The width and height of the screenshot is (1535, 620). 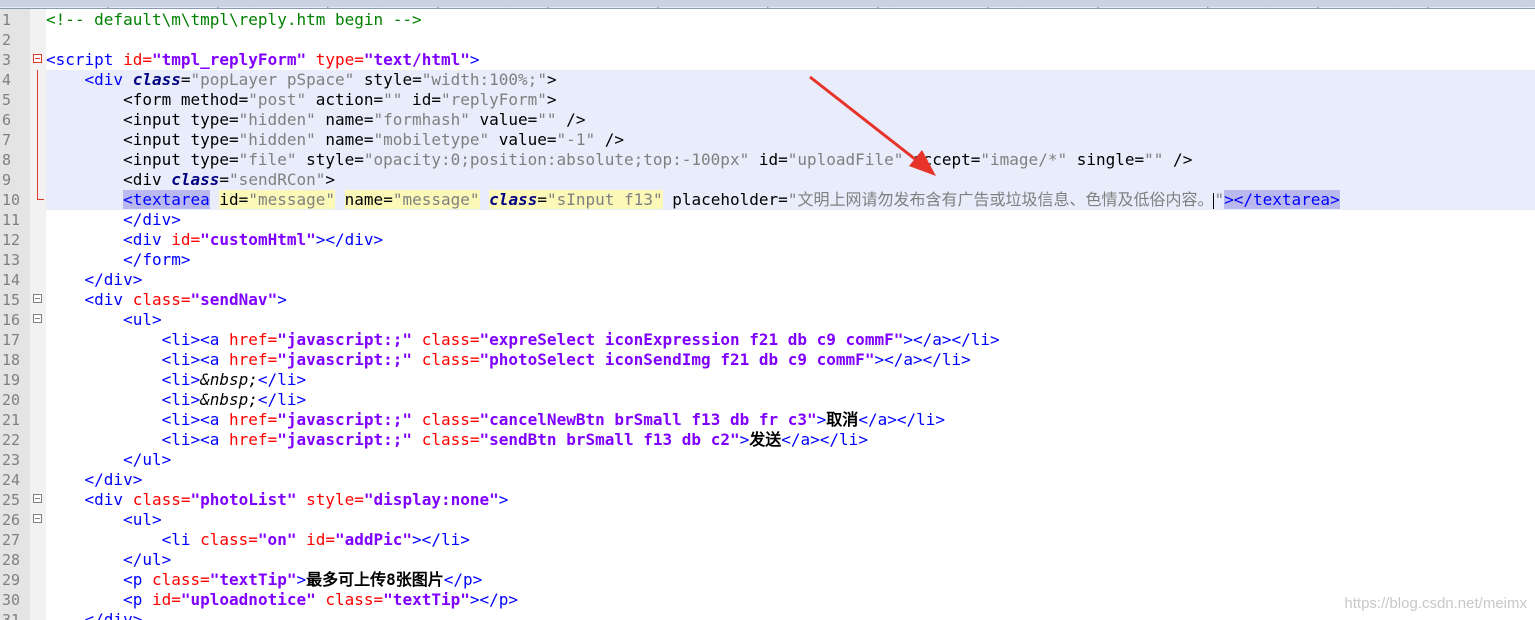 I want to click on annotation-arrow, so click(x=872, y=125).